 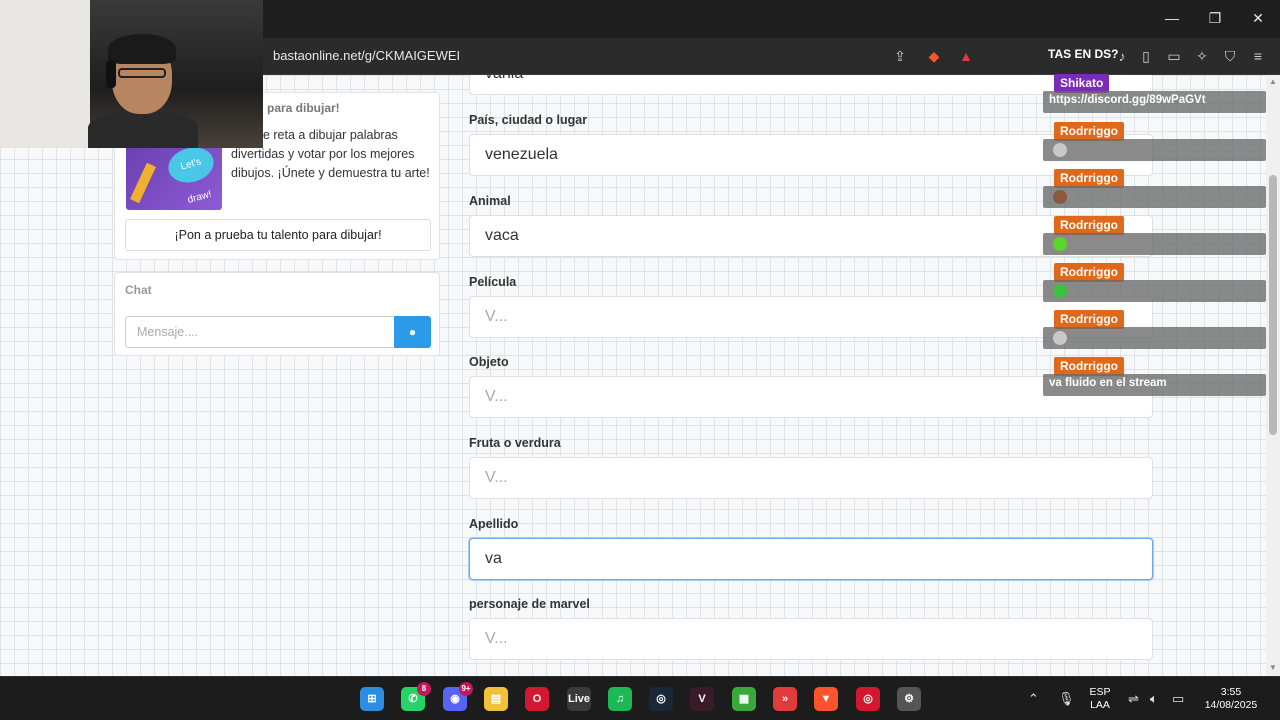 I want to click on ad-title: para dibujar!, so click(x=303, y=108).